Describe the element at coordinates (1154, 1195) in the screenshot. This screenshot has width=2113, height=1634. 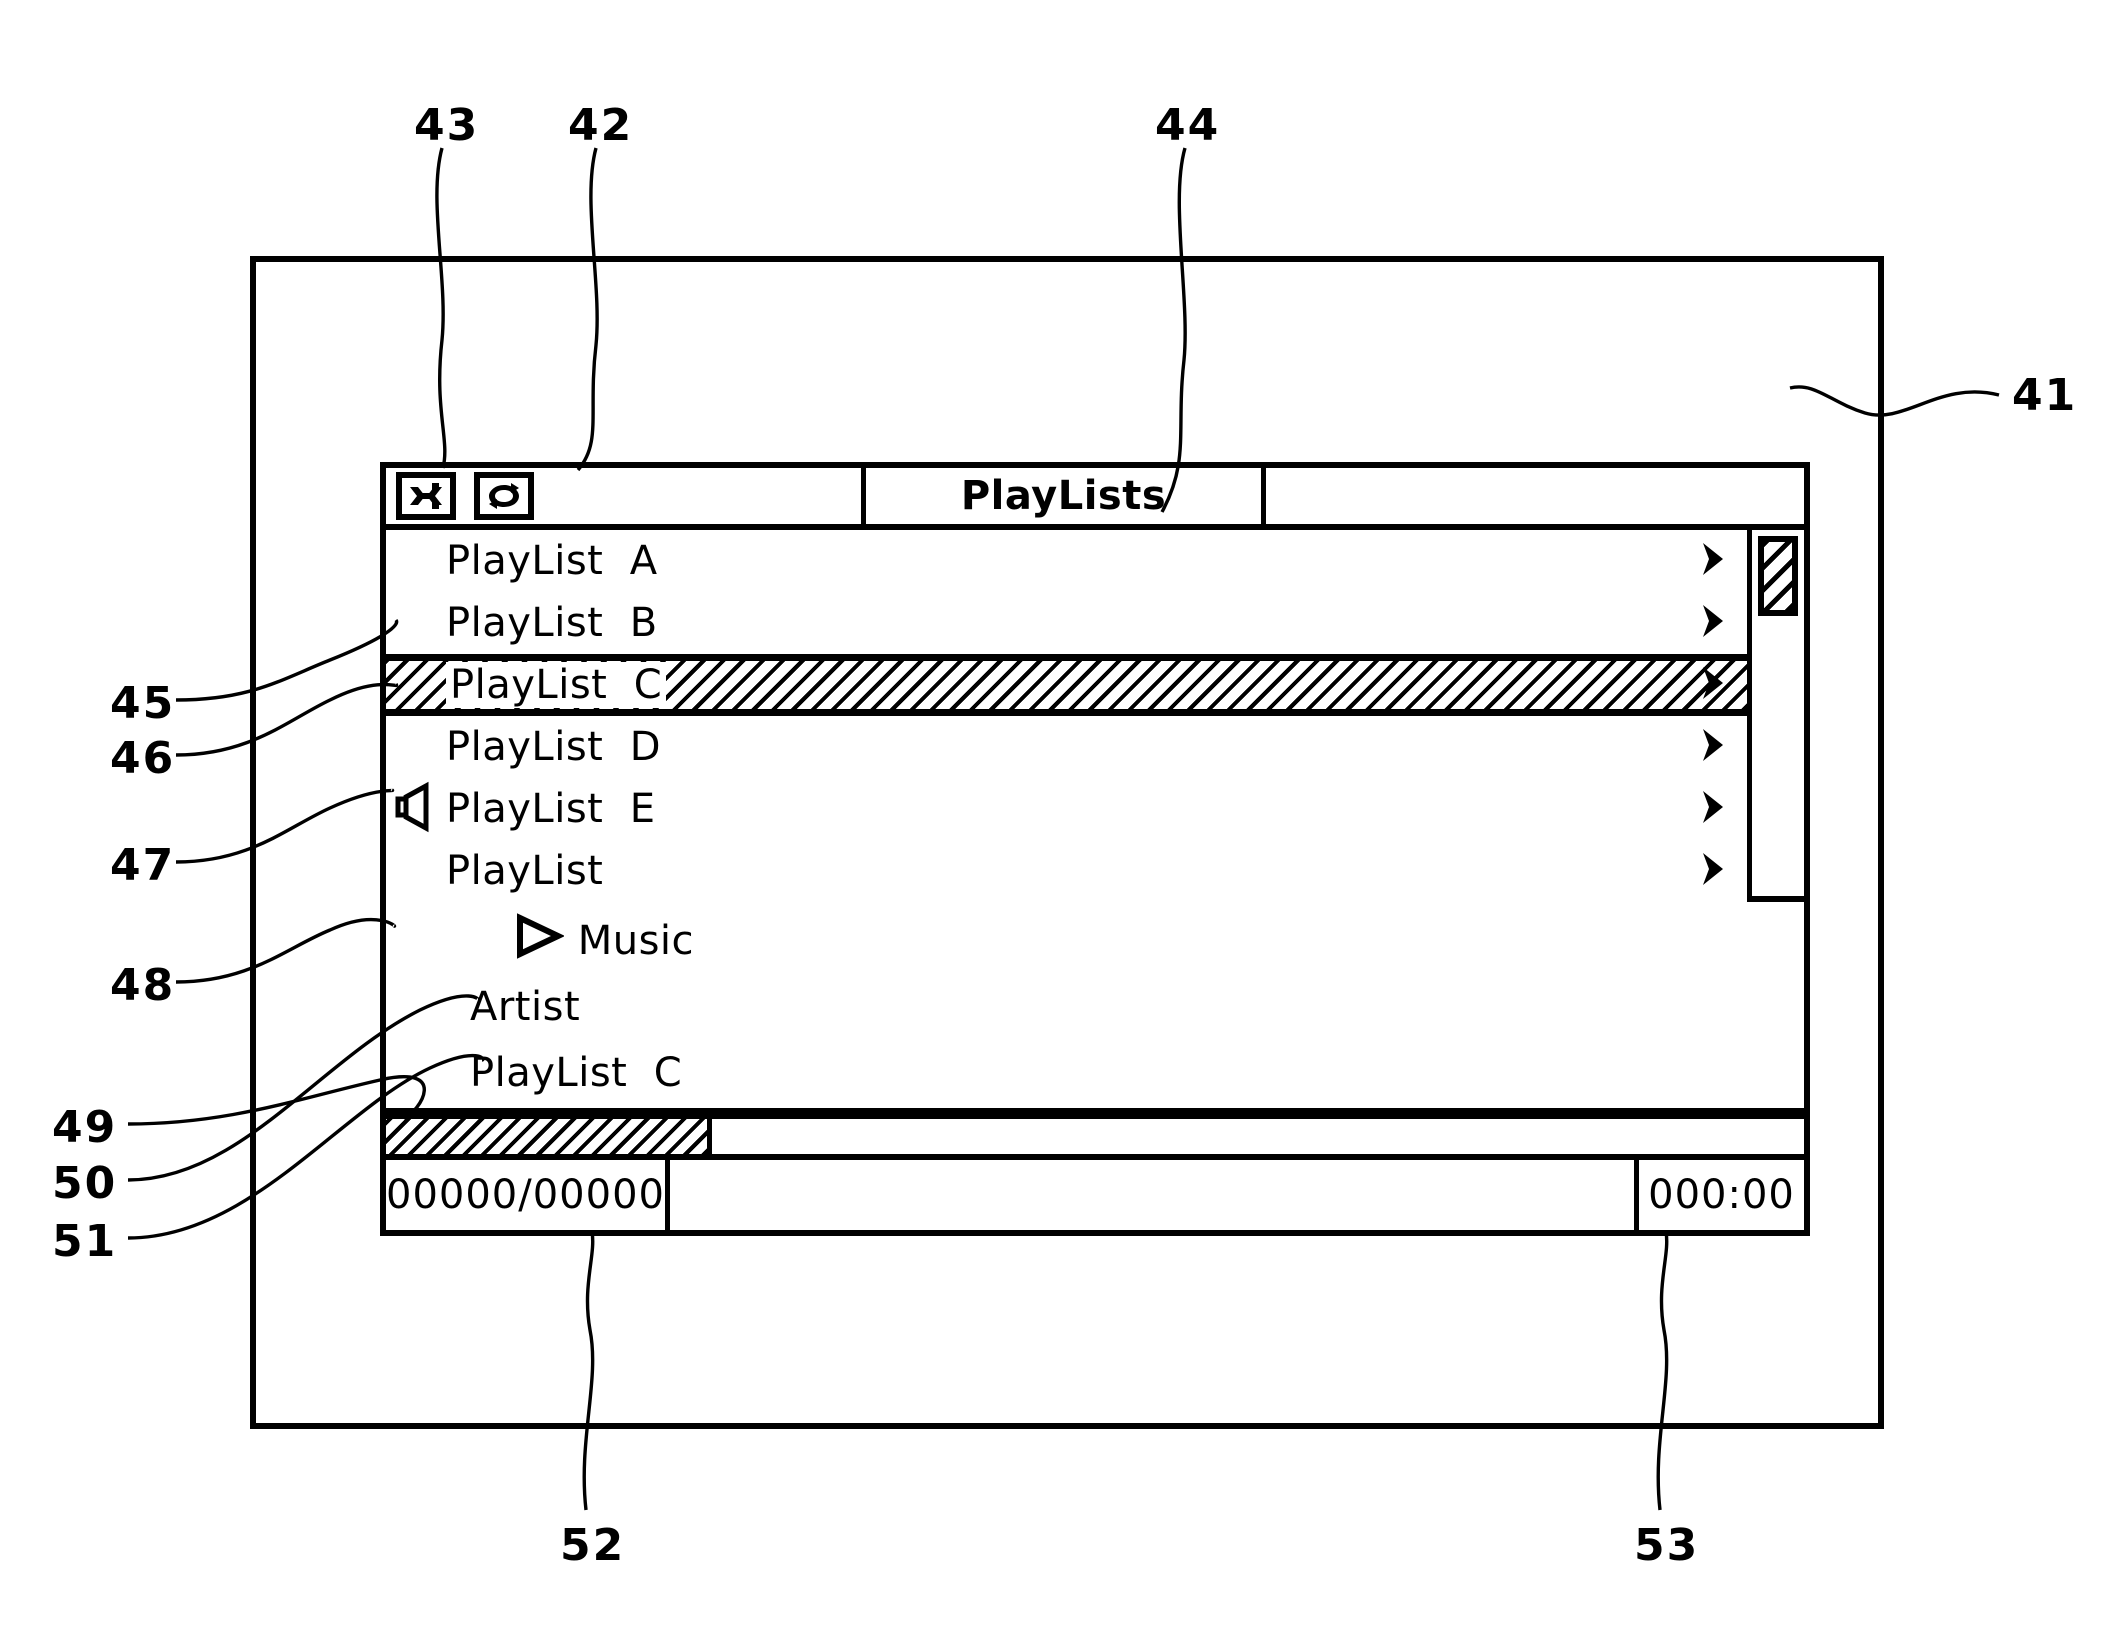
I see `status-bar-middle` at that location.